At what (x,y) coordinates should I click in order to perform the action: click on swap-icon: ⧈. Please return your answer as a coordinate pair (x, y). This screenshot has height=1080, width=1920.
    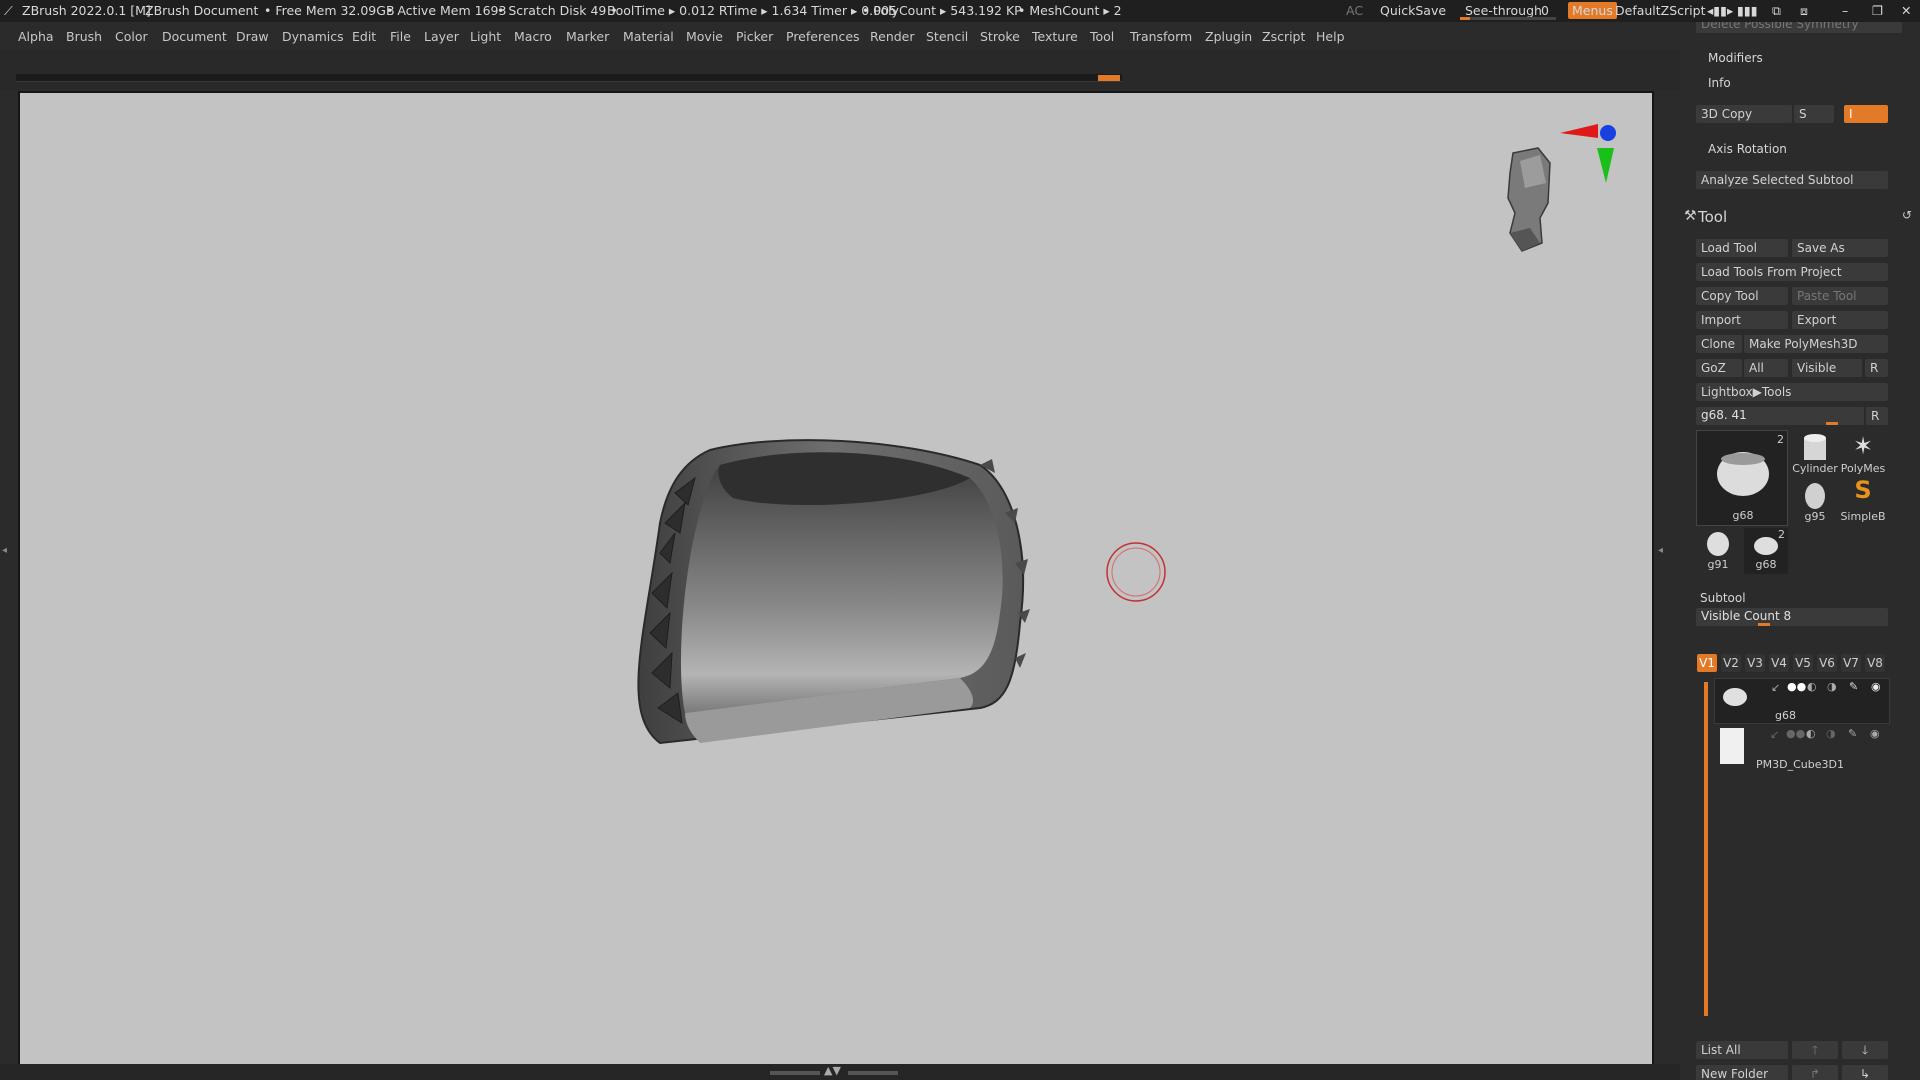
    Looking at the image, I should click on (1804, 11).